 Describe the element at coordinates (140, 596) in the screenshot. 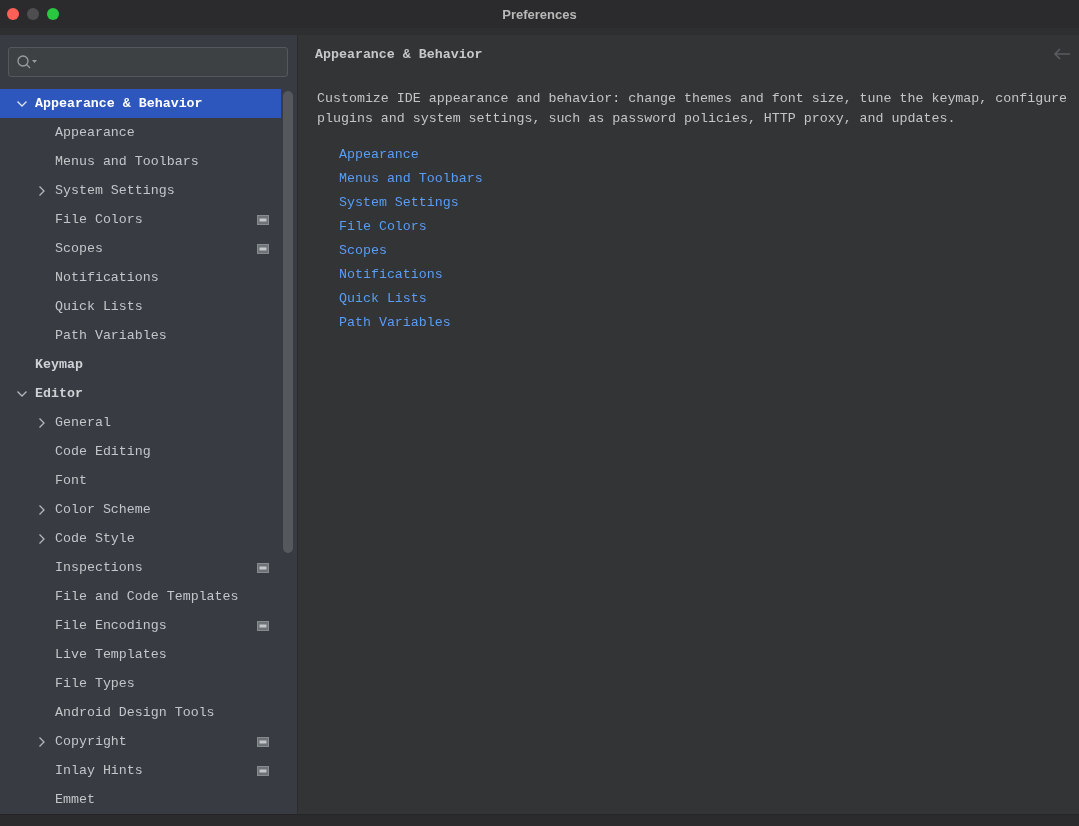

I see `tree-item: File and Code Templates` at that location.